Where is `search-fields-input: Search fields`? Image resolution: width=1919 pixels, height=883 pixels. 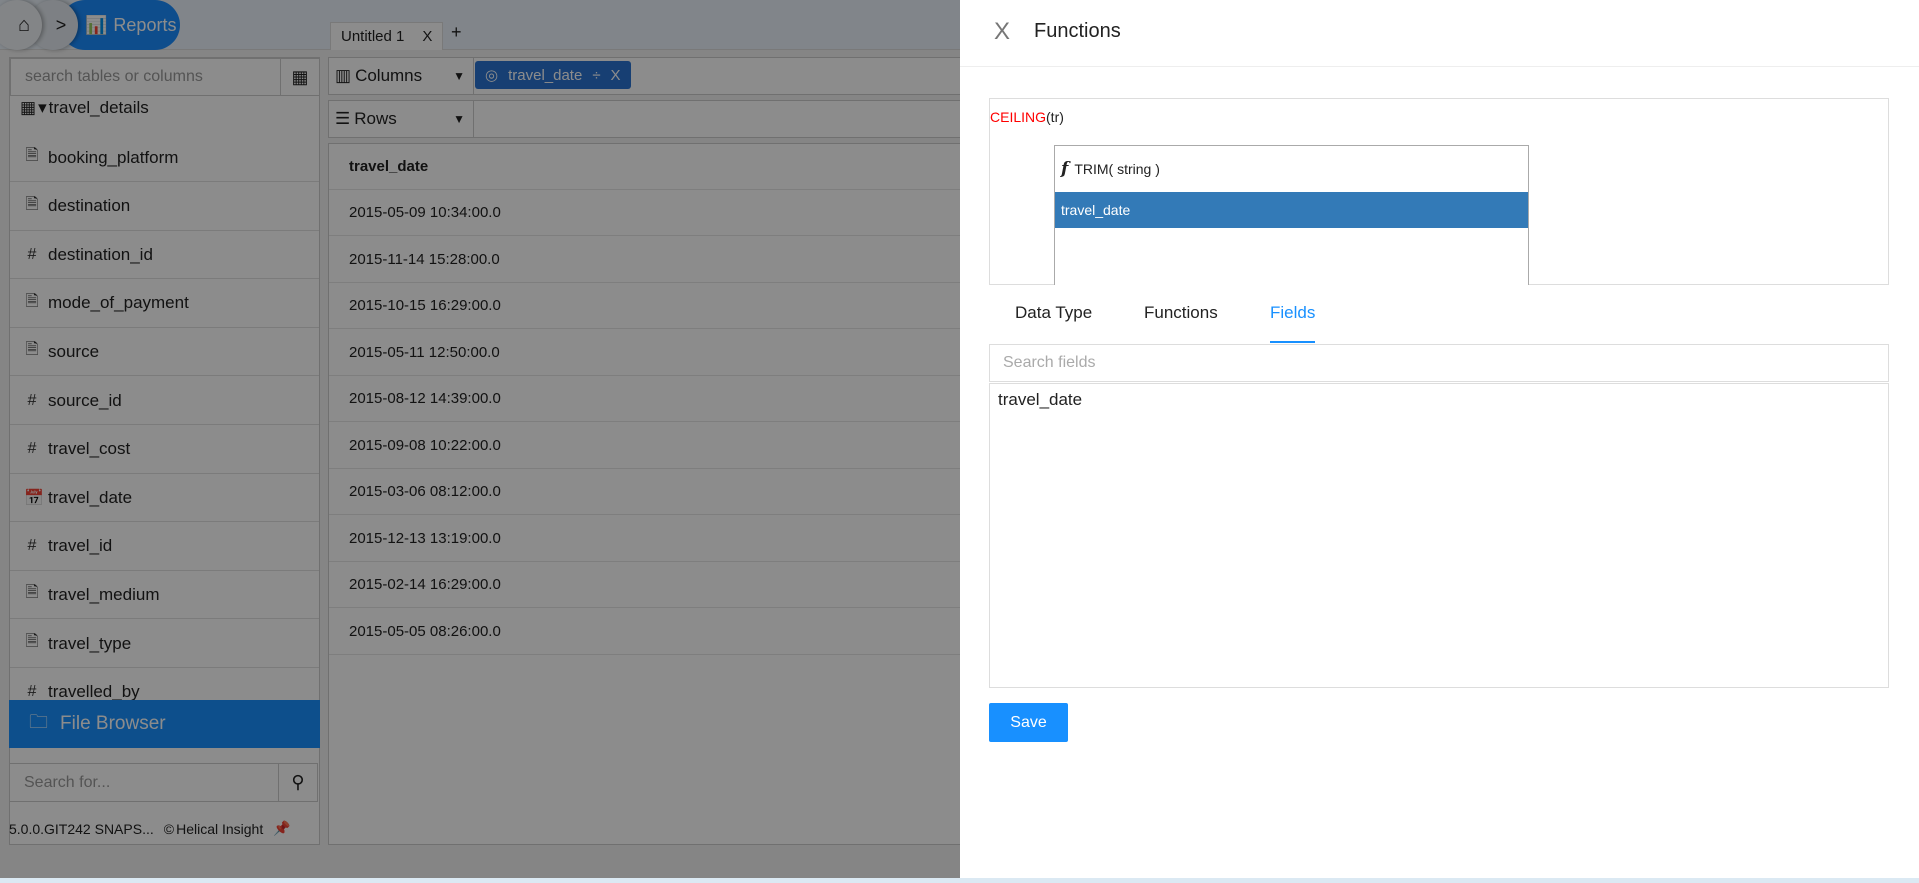
search-fields-input: Search fields is located at coordinates (1439, 363).